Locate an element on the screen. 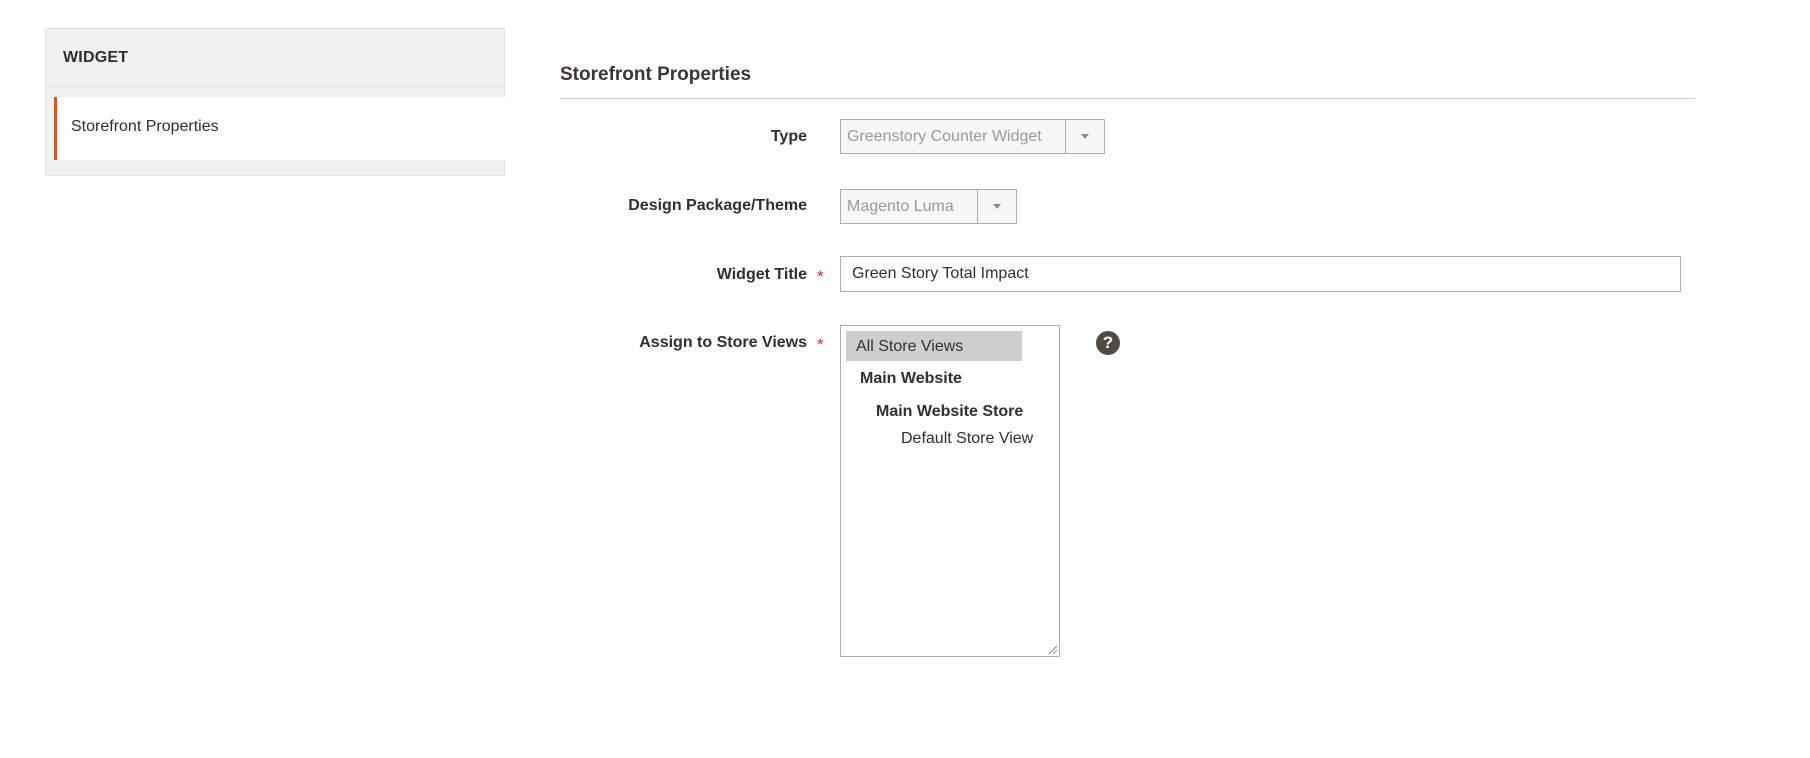  store-view-option-all: All Store Views is located at coordinates (934, 346).